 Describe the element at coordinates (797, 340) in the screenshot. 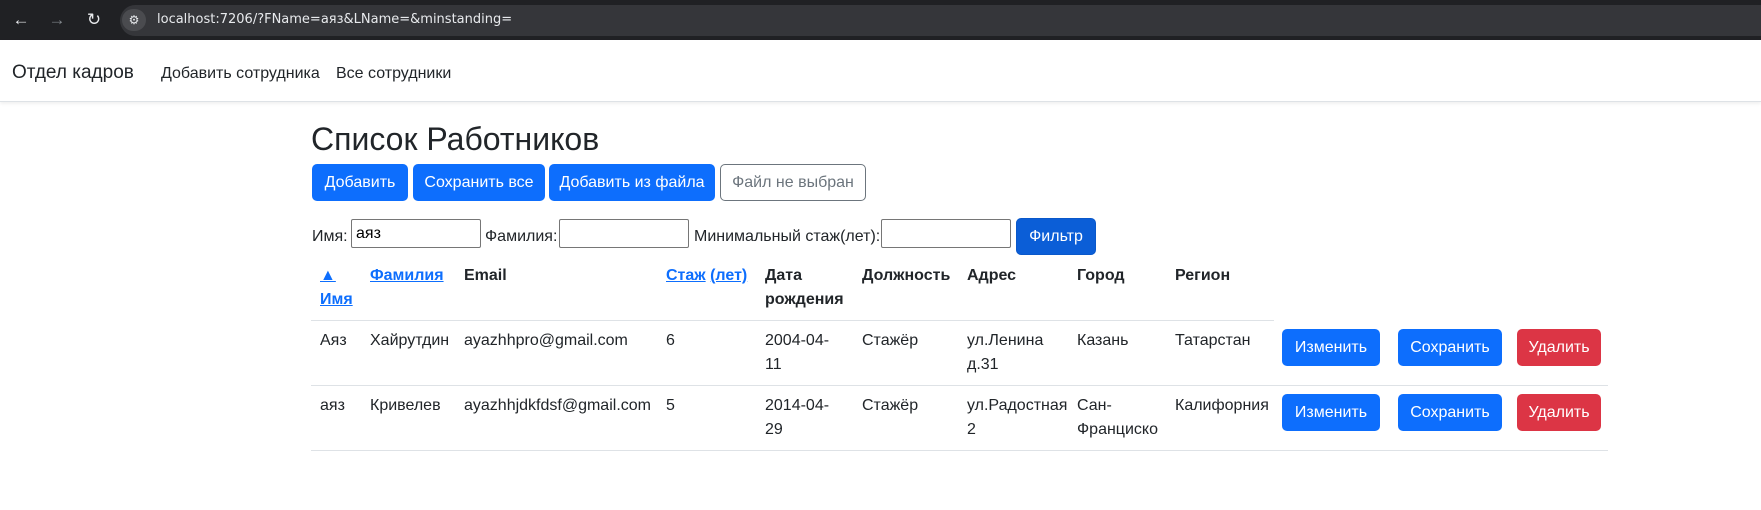

I see `birth-date-line1: 2004-04-` at that location.